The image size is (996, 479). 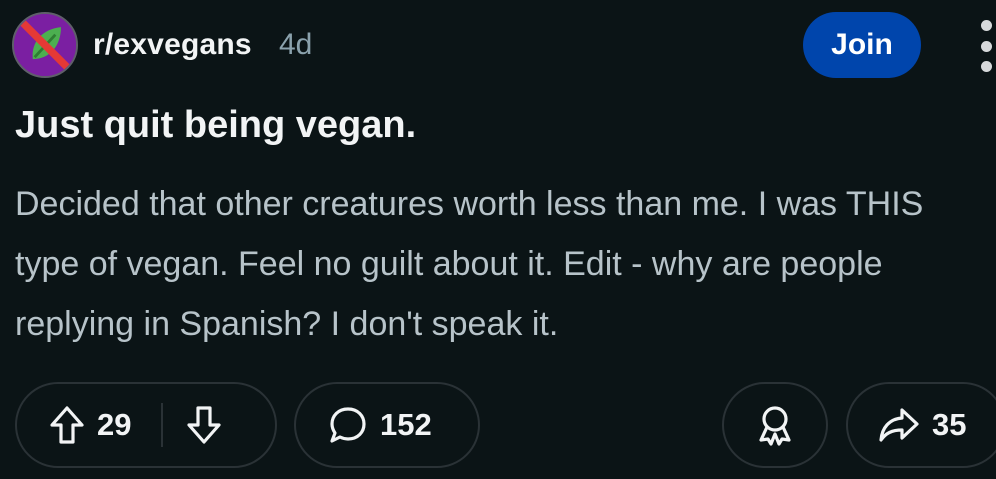 What do you see at coordinates (114, 424) in the screenshot?
I see `vote-count: 29` at bounding box center [114, 424].